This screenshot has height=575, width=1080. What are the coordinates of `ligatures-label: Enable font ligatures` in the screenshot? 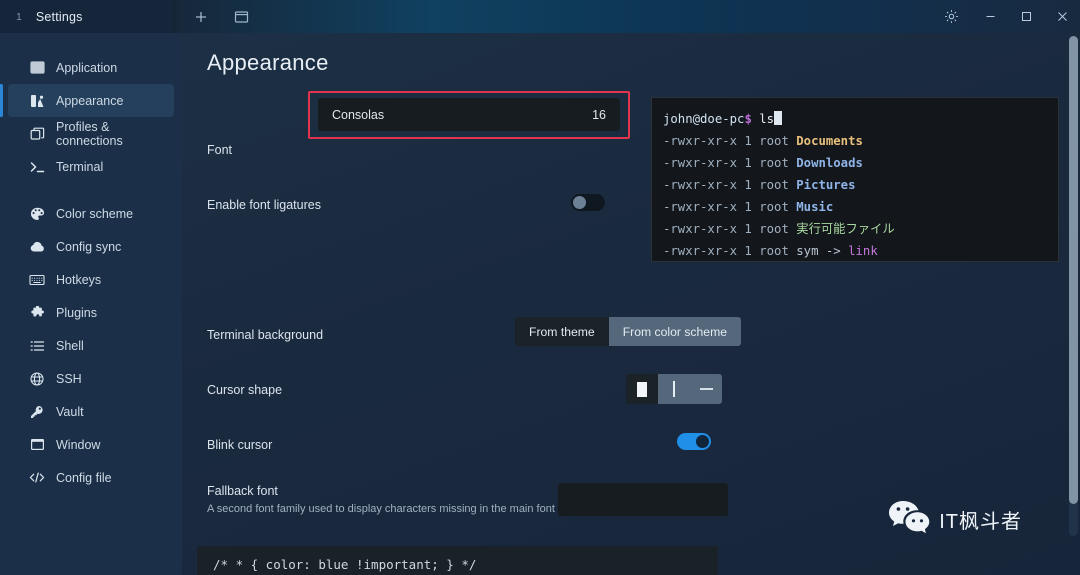 It's located at (264, 205).